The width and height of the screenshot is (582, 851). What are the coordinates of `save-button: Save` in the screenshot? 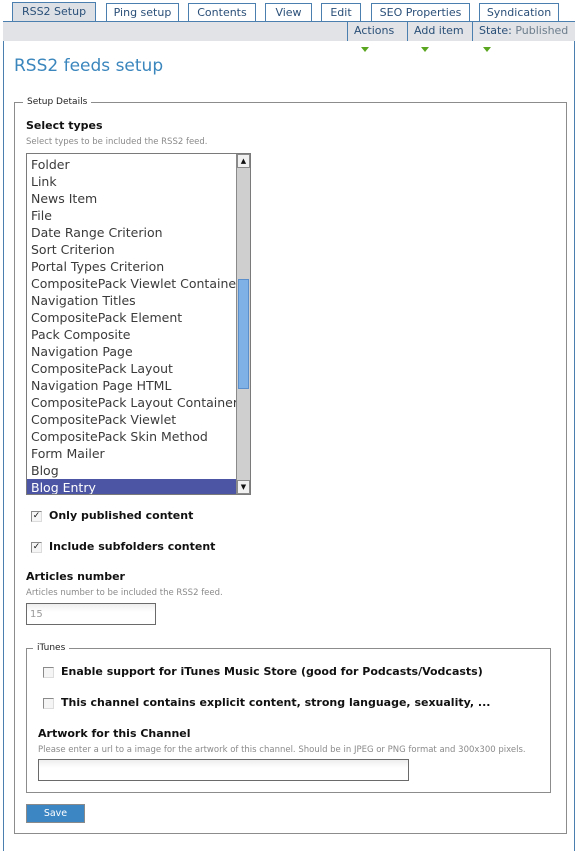 It's located at (55, 813).